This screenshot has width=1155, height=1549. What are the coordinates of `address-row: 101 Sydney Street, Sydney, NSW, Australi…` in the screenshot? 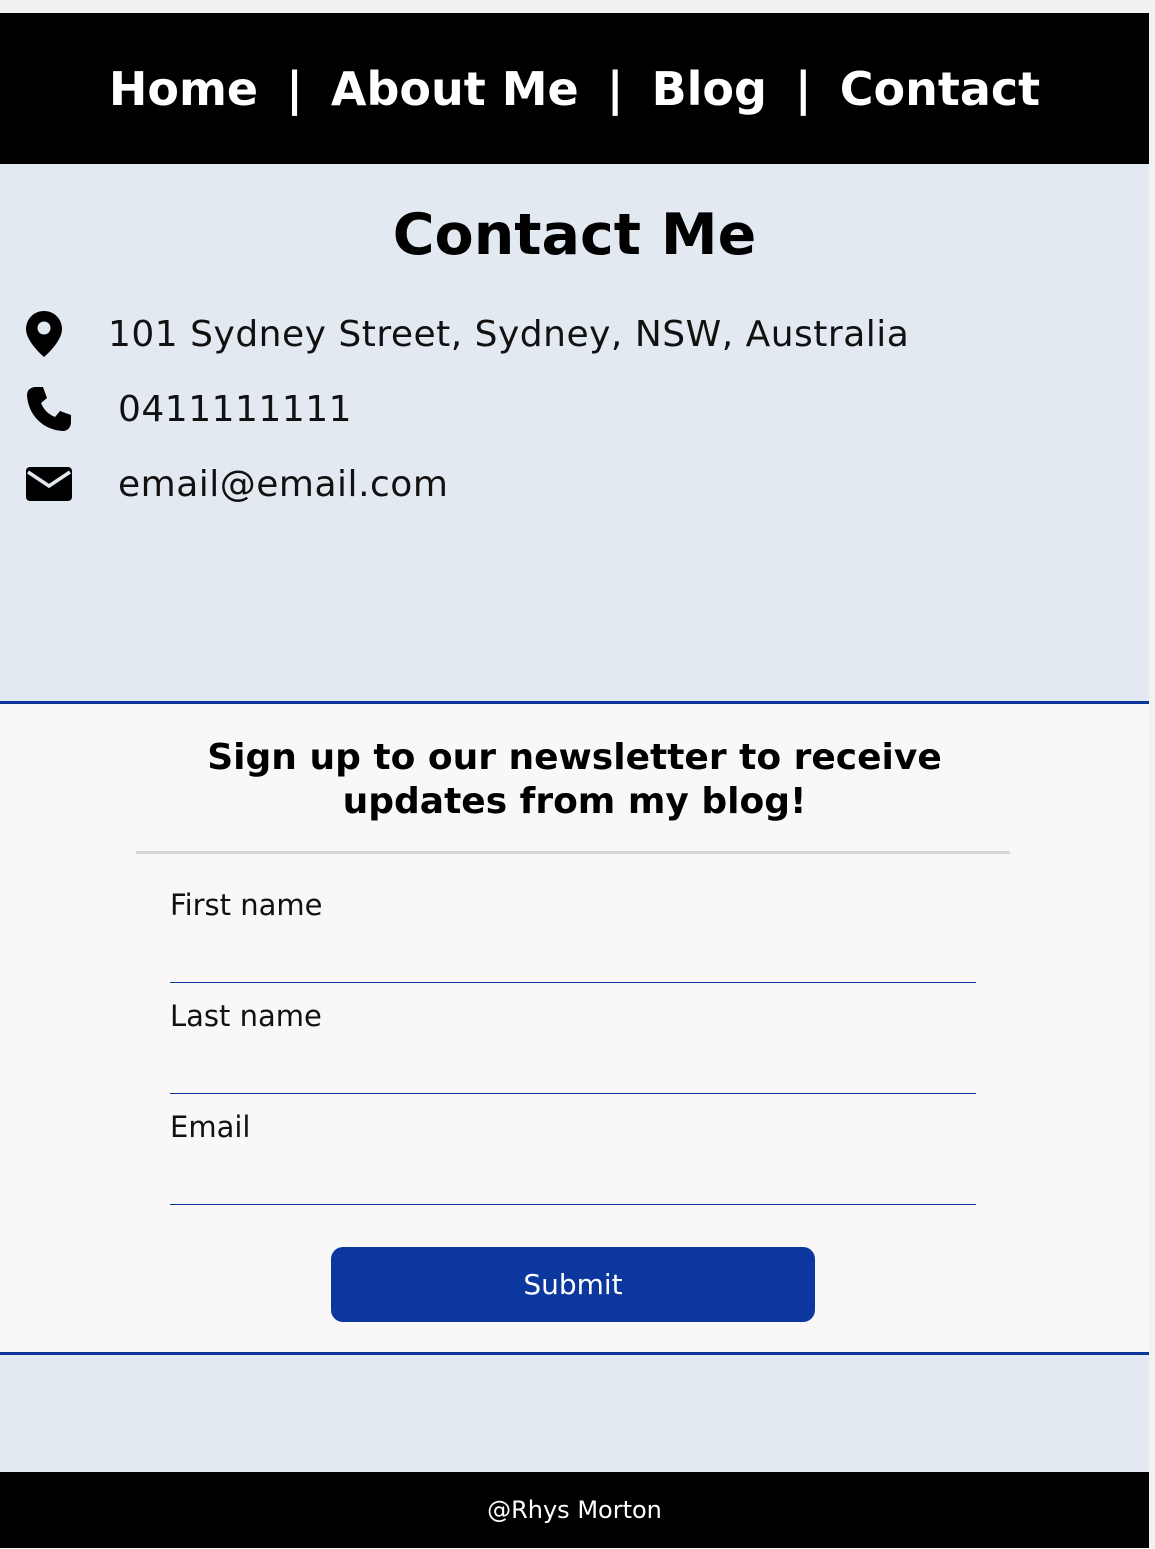 It's located at (467, 334).